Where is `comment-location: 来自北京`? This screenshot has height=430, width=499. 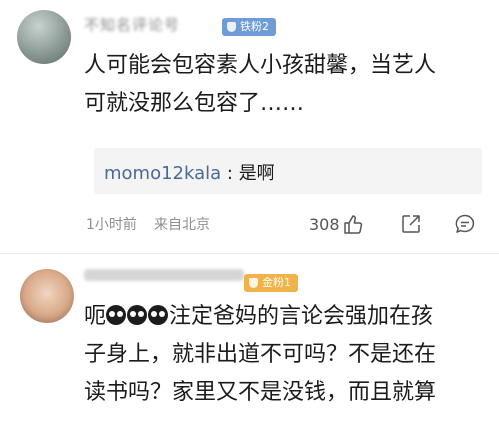 comment-location: 来自北京 is located at coordinates (182, 225).